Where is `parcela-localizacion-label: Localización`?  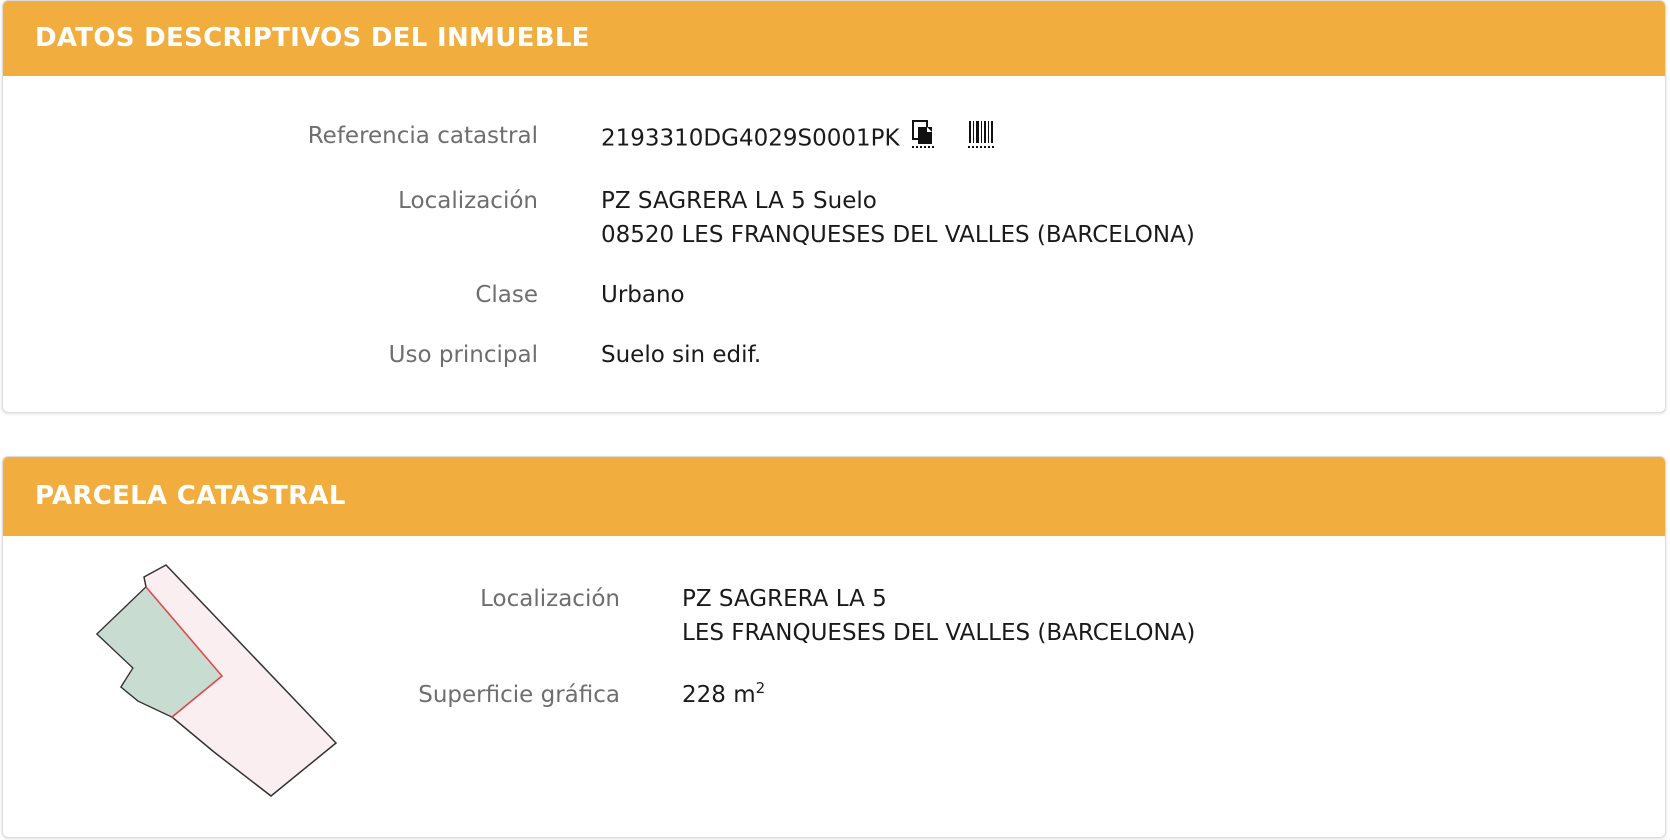
parcela-localizacion-label: Localización is located at coordinates (550, 599).